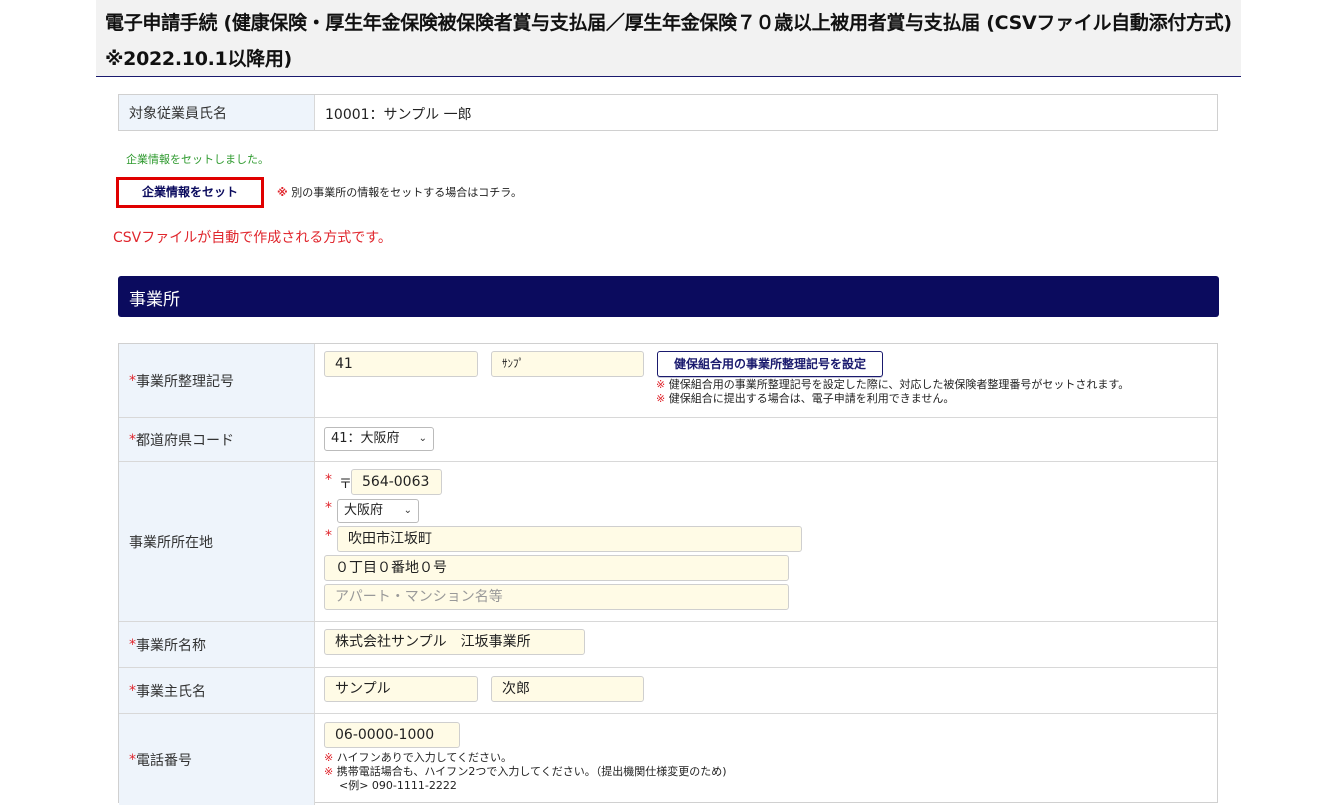 This screenshot has height=805, width=1328. What do you see at coordinates (154, 300) in the screenshot?
I see `section-title: 事業所` at bounding box center [154, 300].